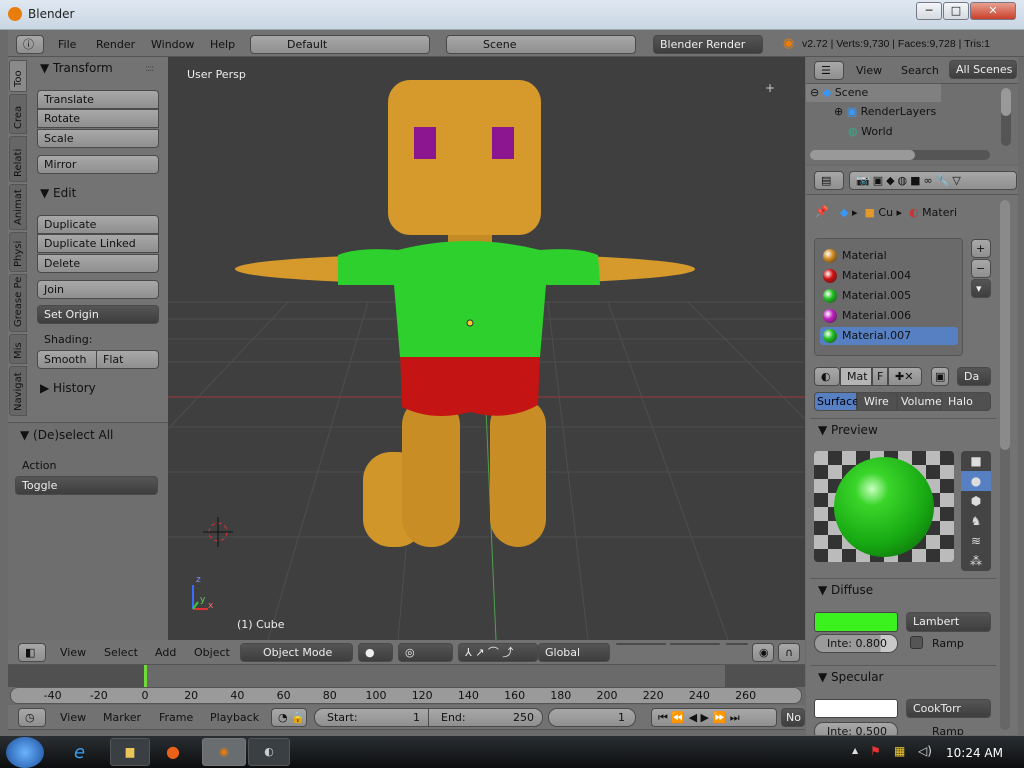  What do you see at coordinates (121, 652) in the screenshot?
I see `menu-select: Select` at bounding box center [121, 652].